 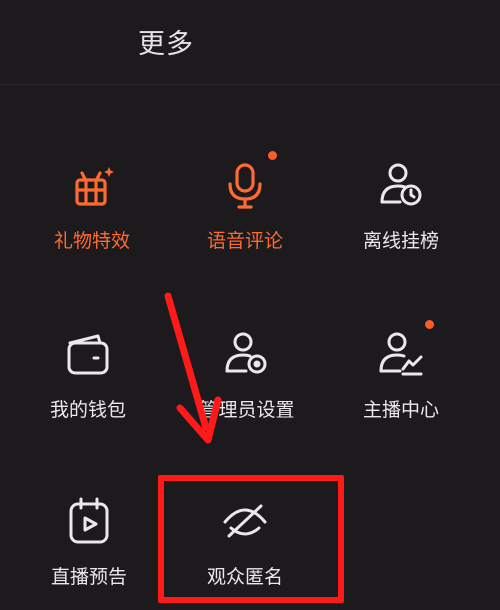 I want to click on calendar-play-icon, so click(x=89, y=522).